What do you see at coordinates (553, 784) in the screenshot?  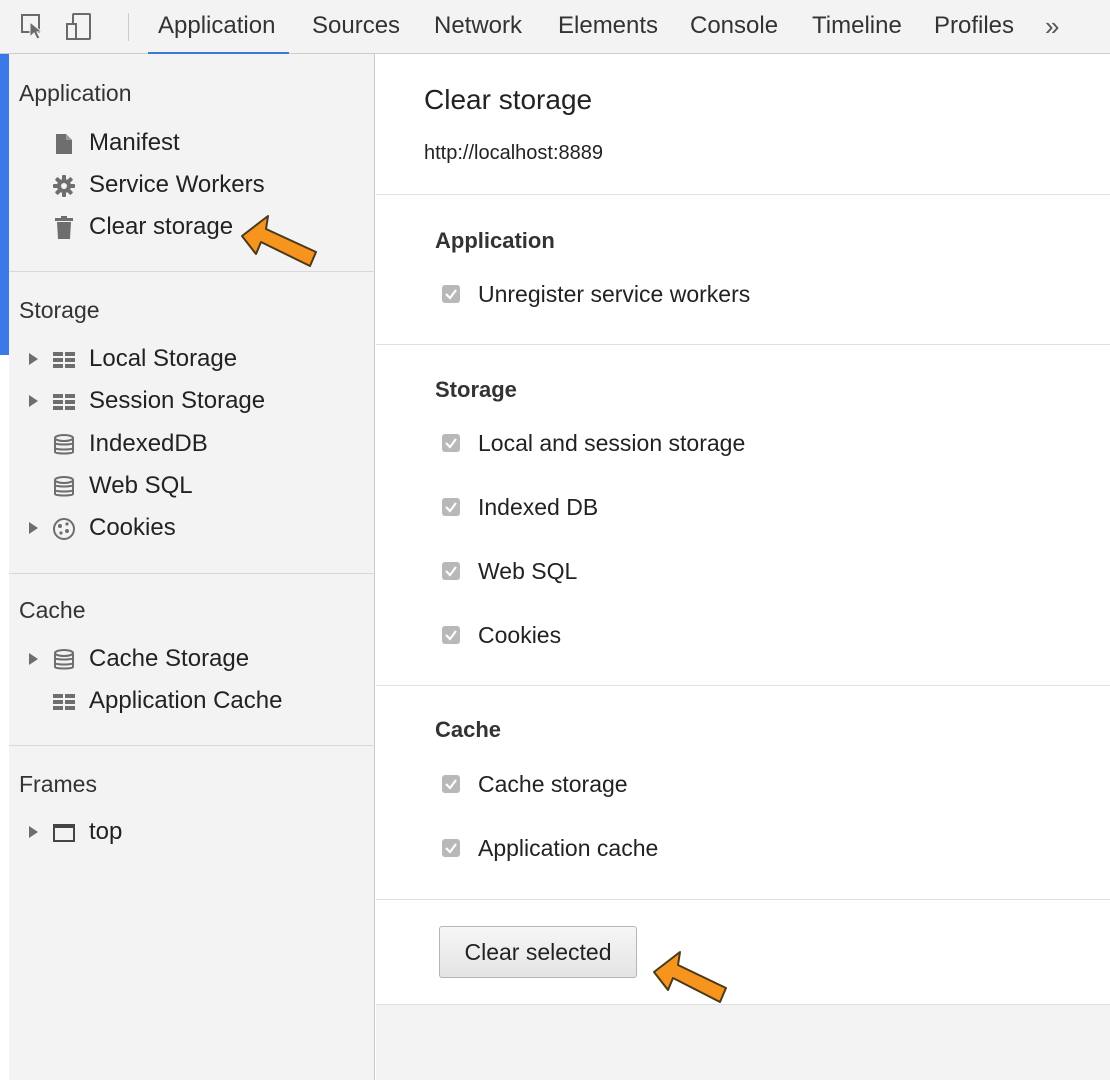 I see `checkbox-label: Cache storage` at bounding box center [553, 784].